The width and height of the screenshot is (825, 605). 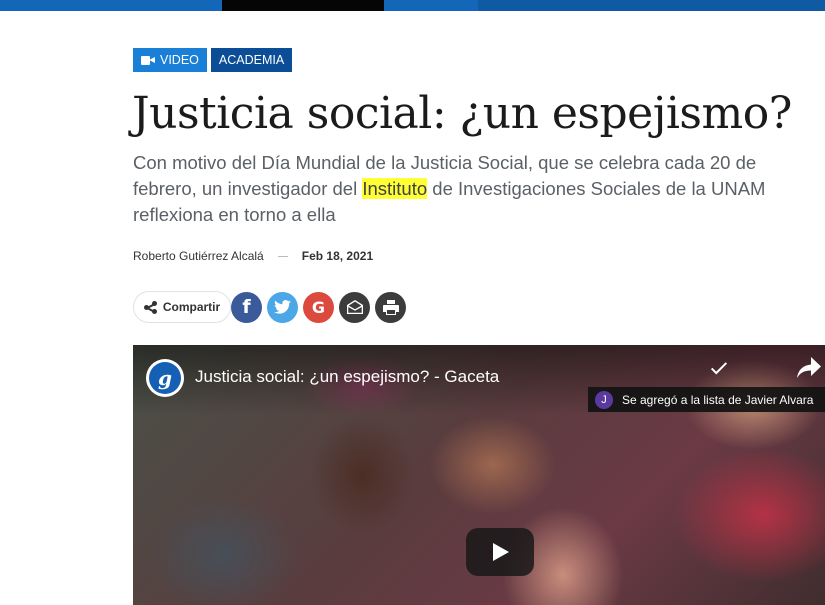 I want to click on top-navigation-bar, so click(x=412, y=5).